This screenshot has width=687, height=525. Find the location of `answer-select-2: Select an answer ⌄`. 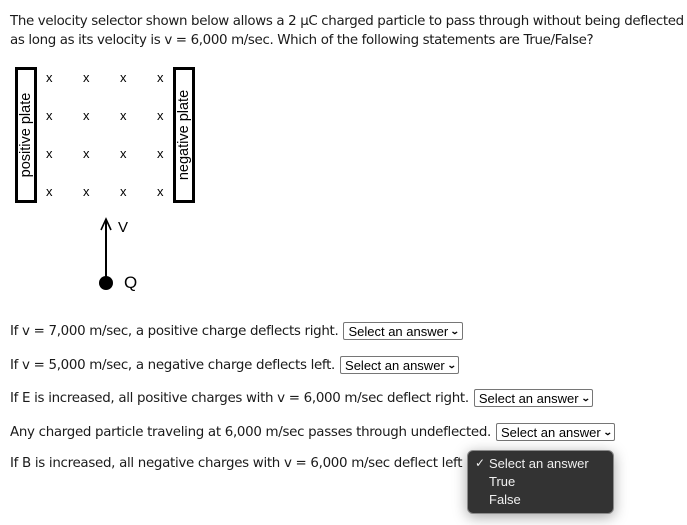

answer-select-2: Select an answer ⌄ is located at coordinates (400, 365).